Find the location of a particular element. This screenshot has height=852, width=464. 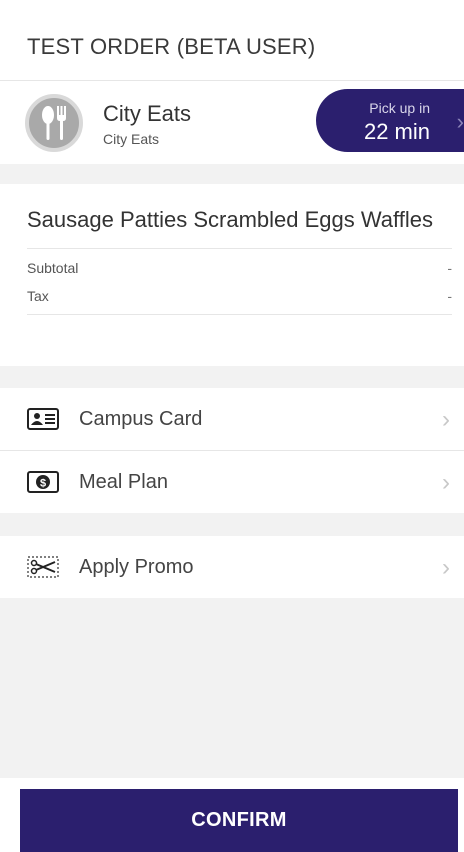

restaurant-name: City Eats is located at coordinates (147, 113).